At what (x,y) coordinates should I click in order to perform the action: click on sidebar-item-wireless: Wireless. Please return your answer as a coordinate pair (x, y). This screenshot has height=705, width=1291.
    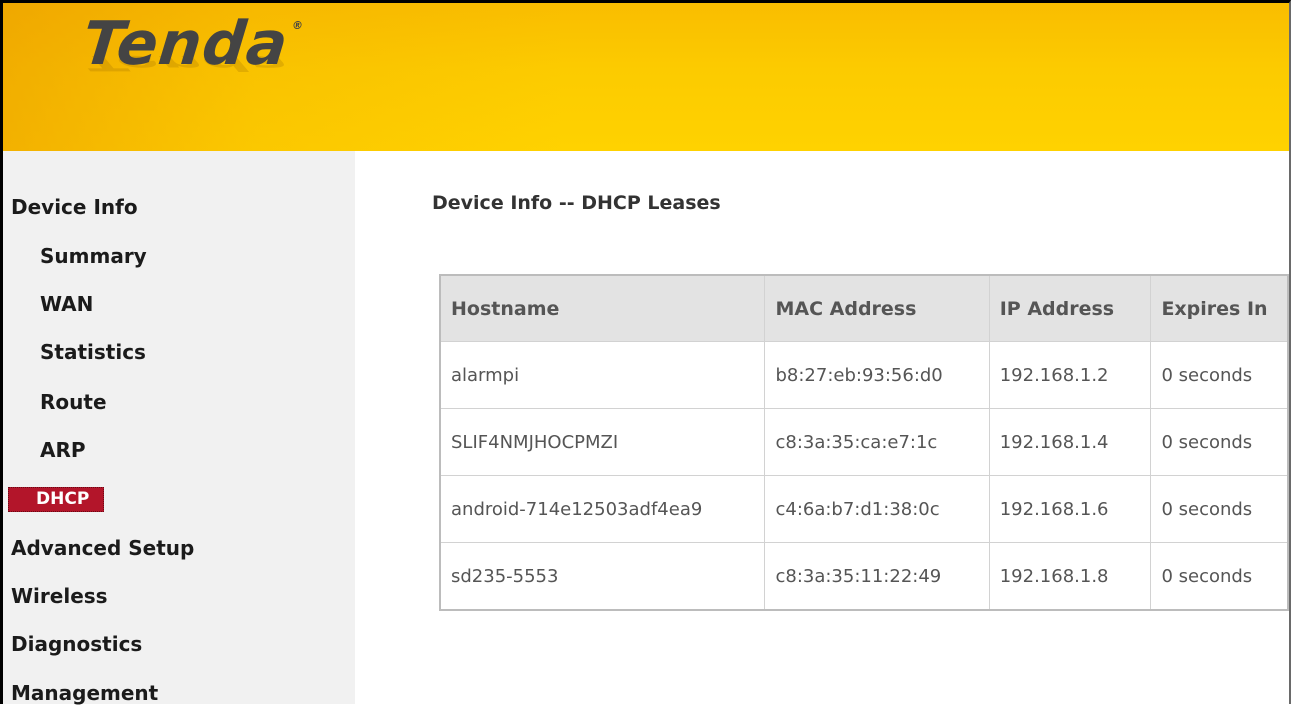
    Looking at the image, I should click on (59, 596).